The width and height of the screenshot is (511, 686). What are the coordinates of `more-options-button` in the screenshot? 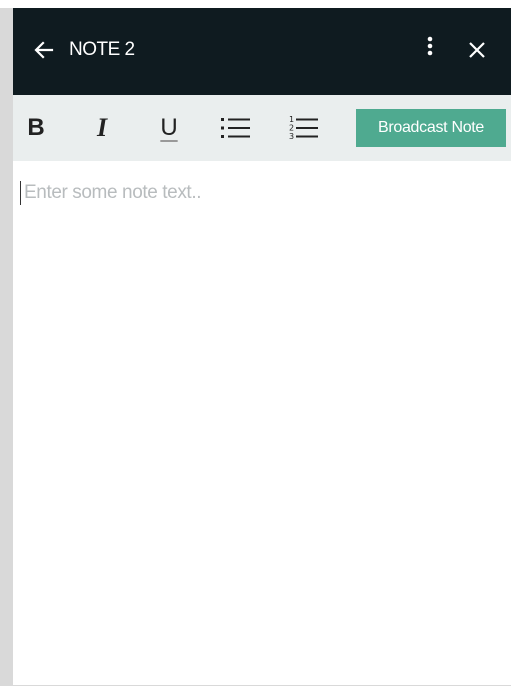 It's located at (430, 48).